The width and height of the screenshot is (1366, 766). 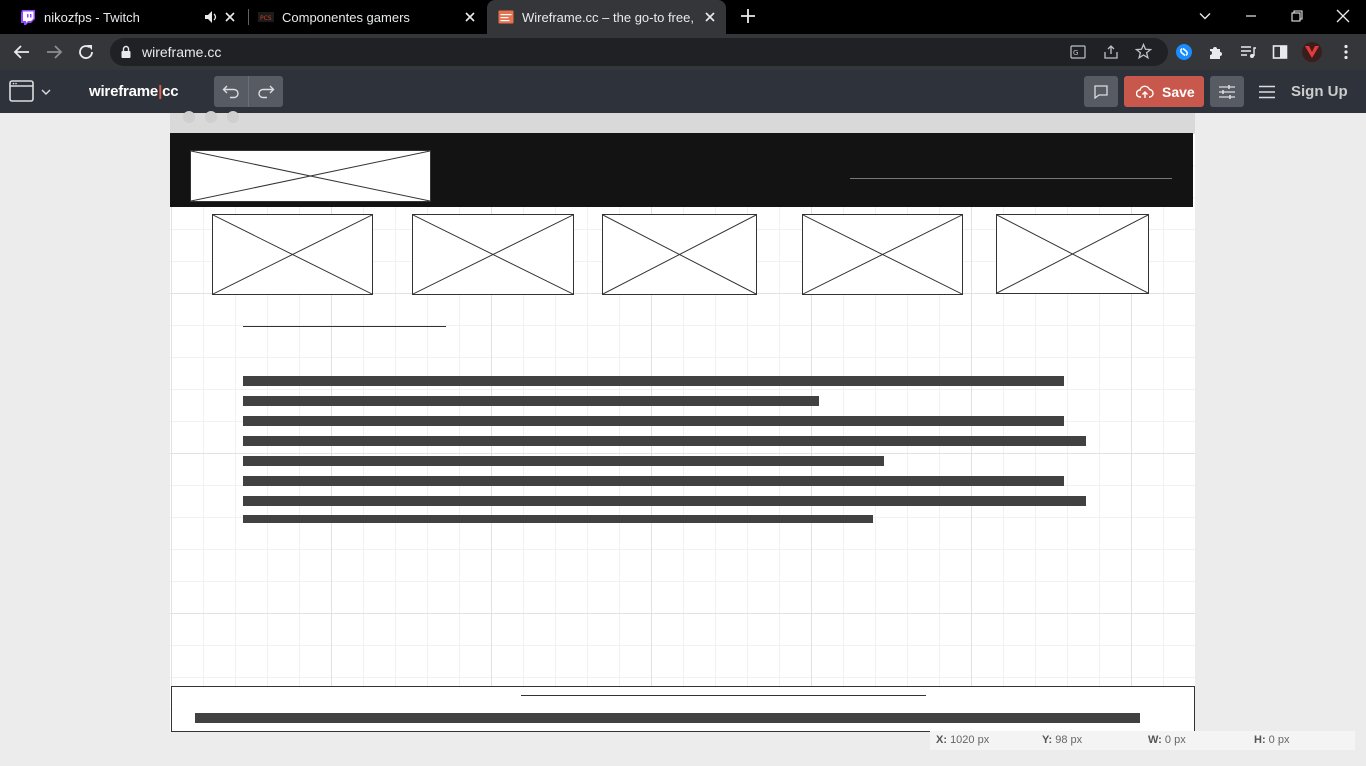 I want to click on minimize-button, so click(x=1251, y=16).